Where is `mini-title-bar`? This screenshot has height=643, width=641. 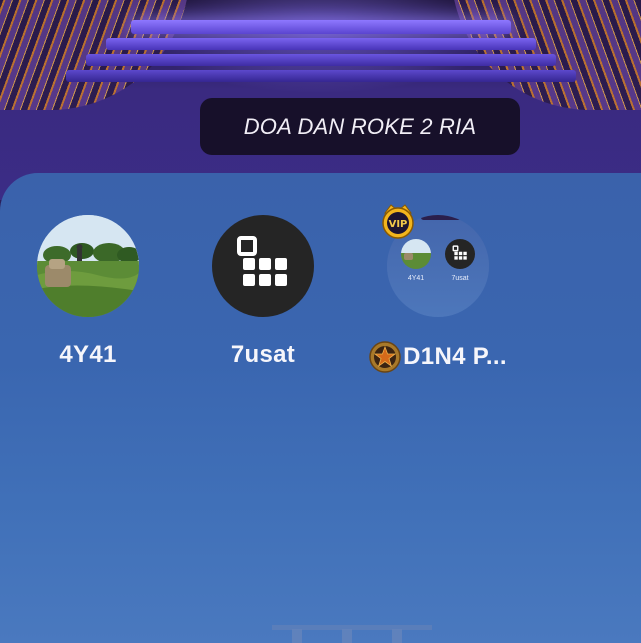
mini-title-bar is located at coordinates (441, 217).